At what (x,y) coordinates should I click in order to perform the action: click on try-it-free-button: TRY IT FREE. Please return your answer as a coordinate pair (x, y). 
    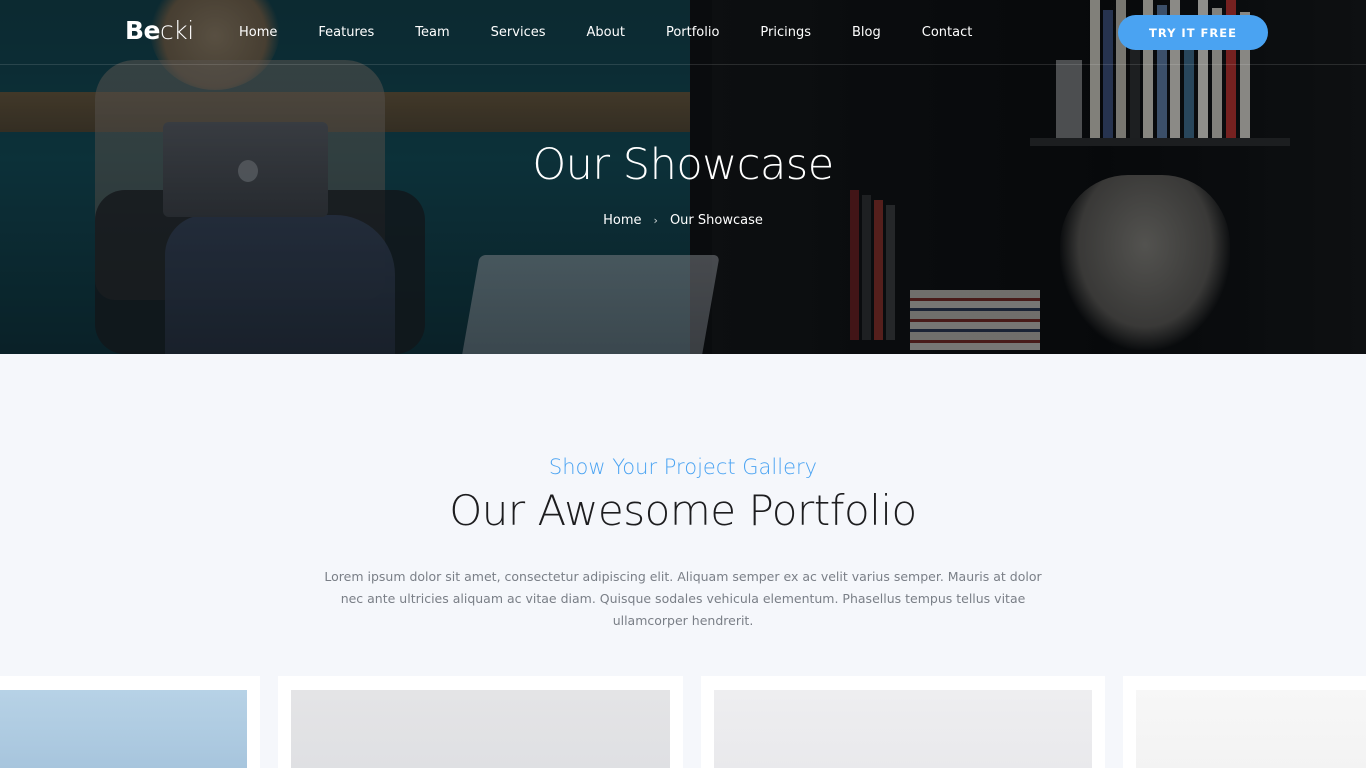
    Looking at the image, I should click on (1193, 32).